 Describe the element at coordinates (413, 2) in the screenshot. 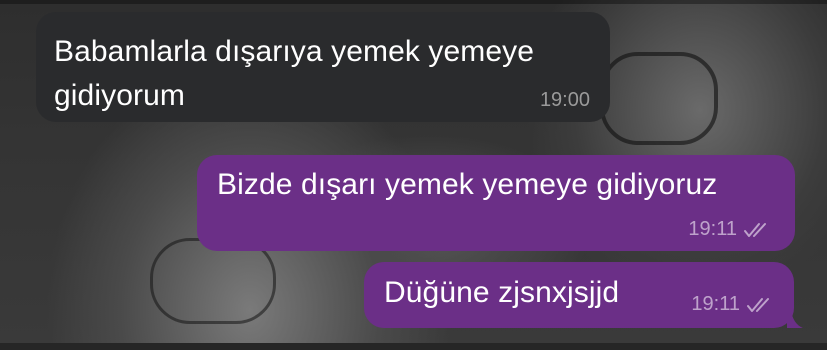

I see `top-edge` at that location.